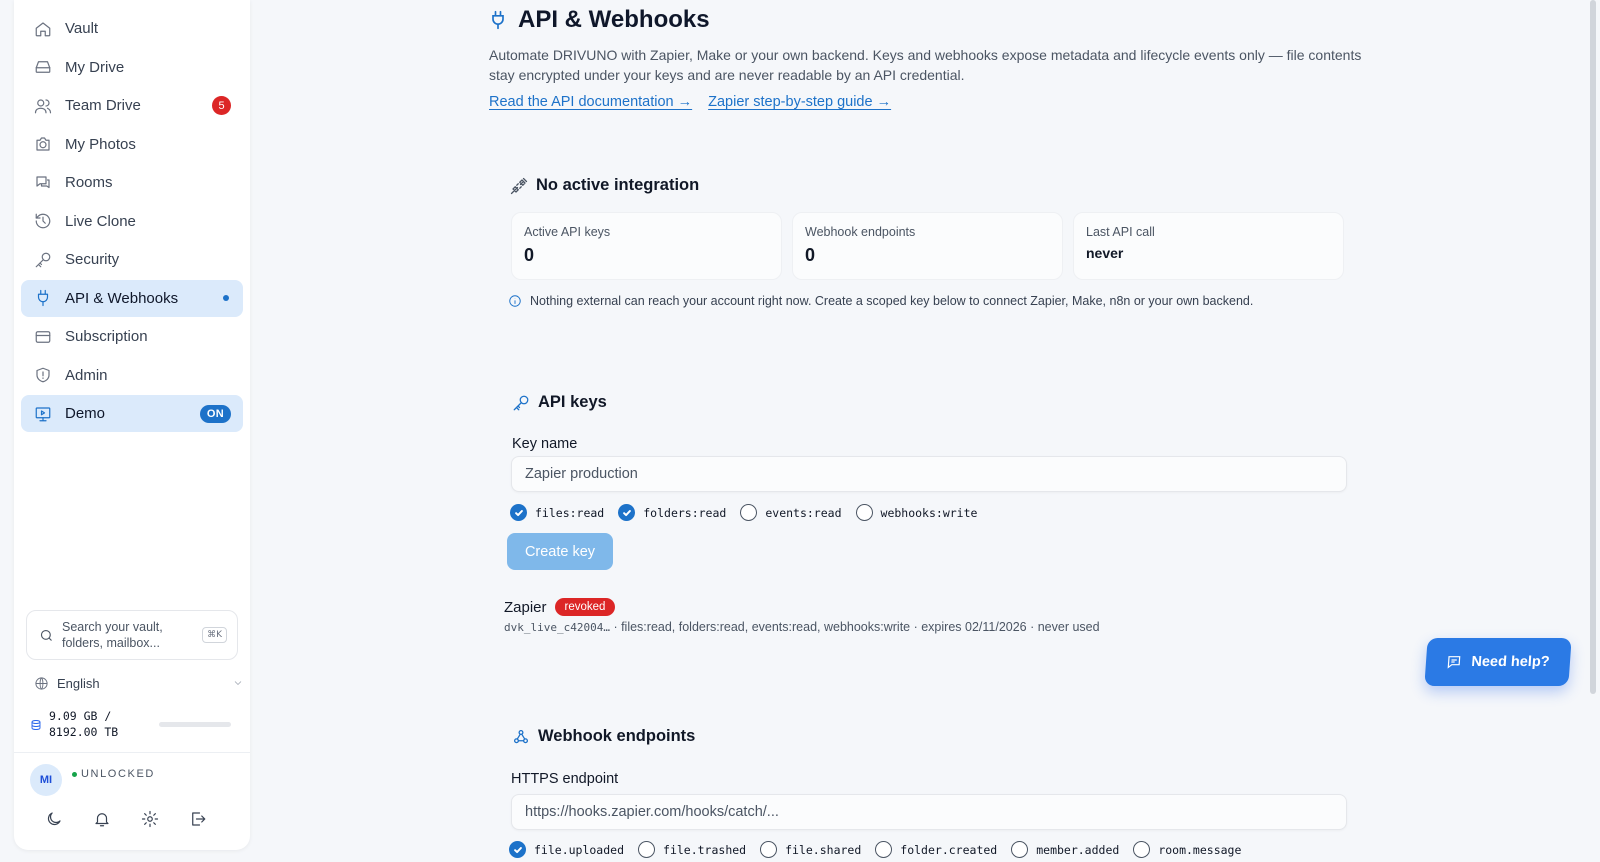 The height and width of the screenshot is (862, 1600). Describe the element at coordinates (1200, 849) in the screenshot. I see `event-label: room.message` at that location.